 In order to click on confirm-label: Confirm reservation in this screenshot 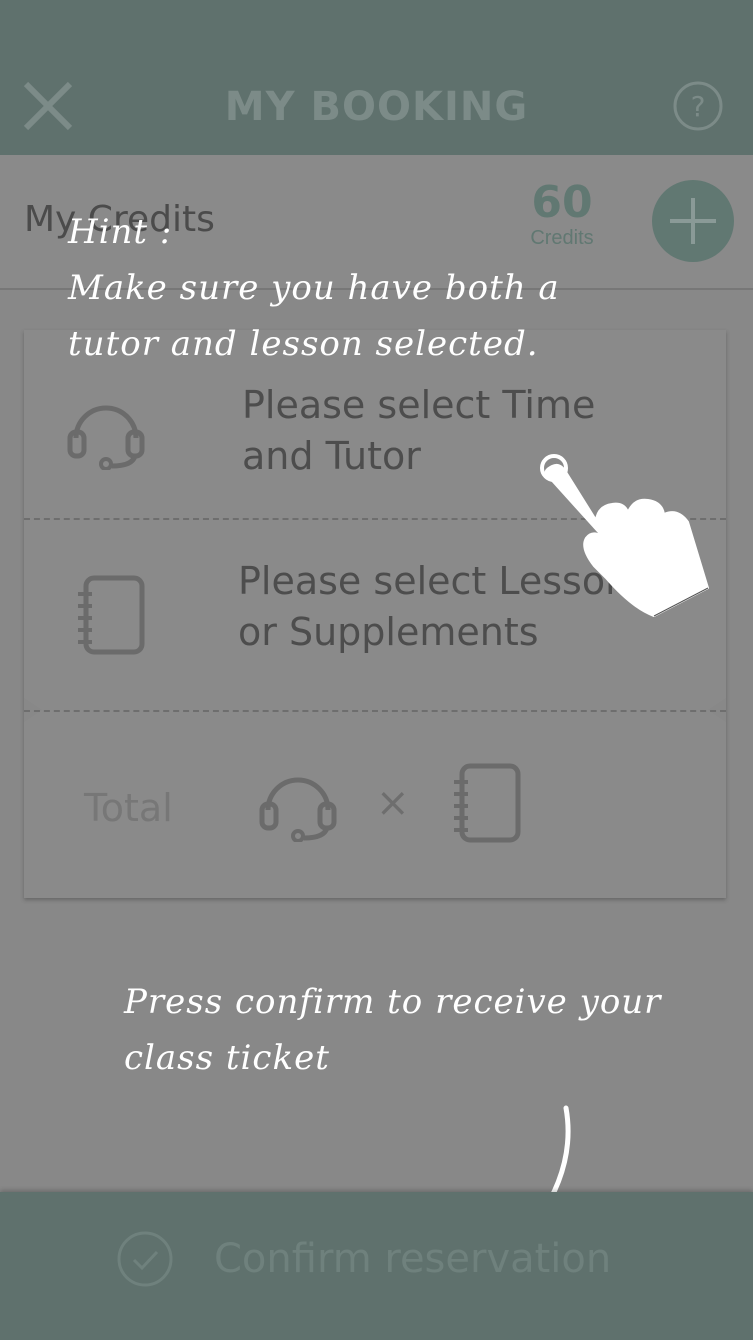, I will do `click(413, 1259)`.